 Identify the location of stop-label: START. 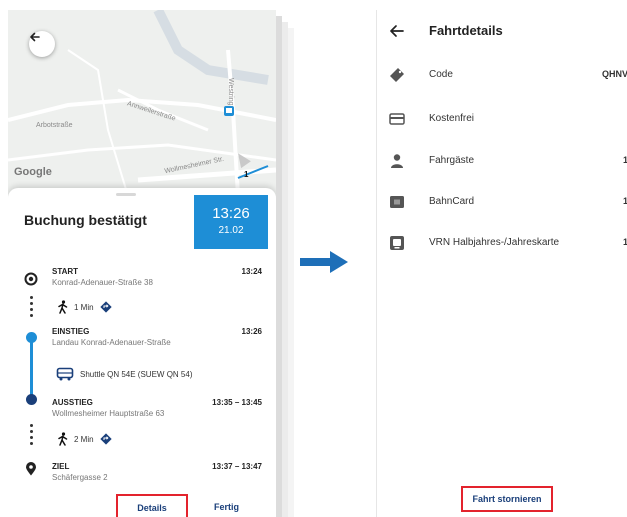
(65, 271).